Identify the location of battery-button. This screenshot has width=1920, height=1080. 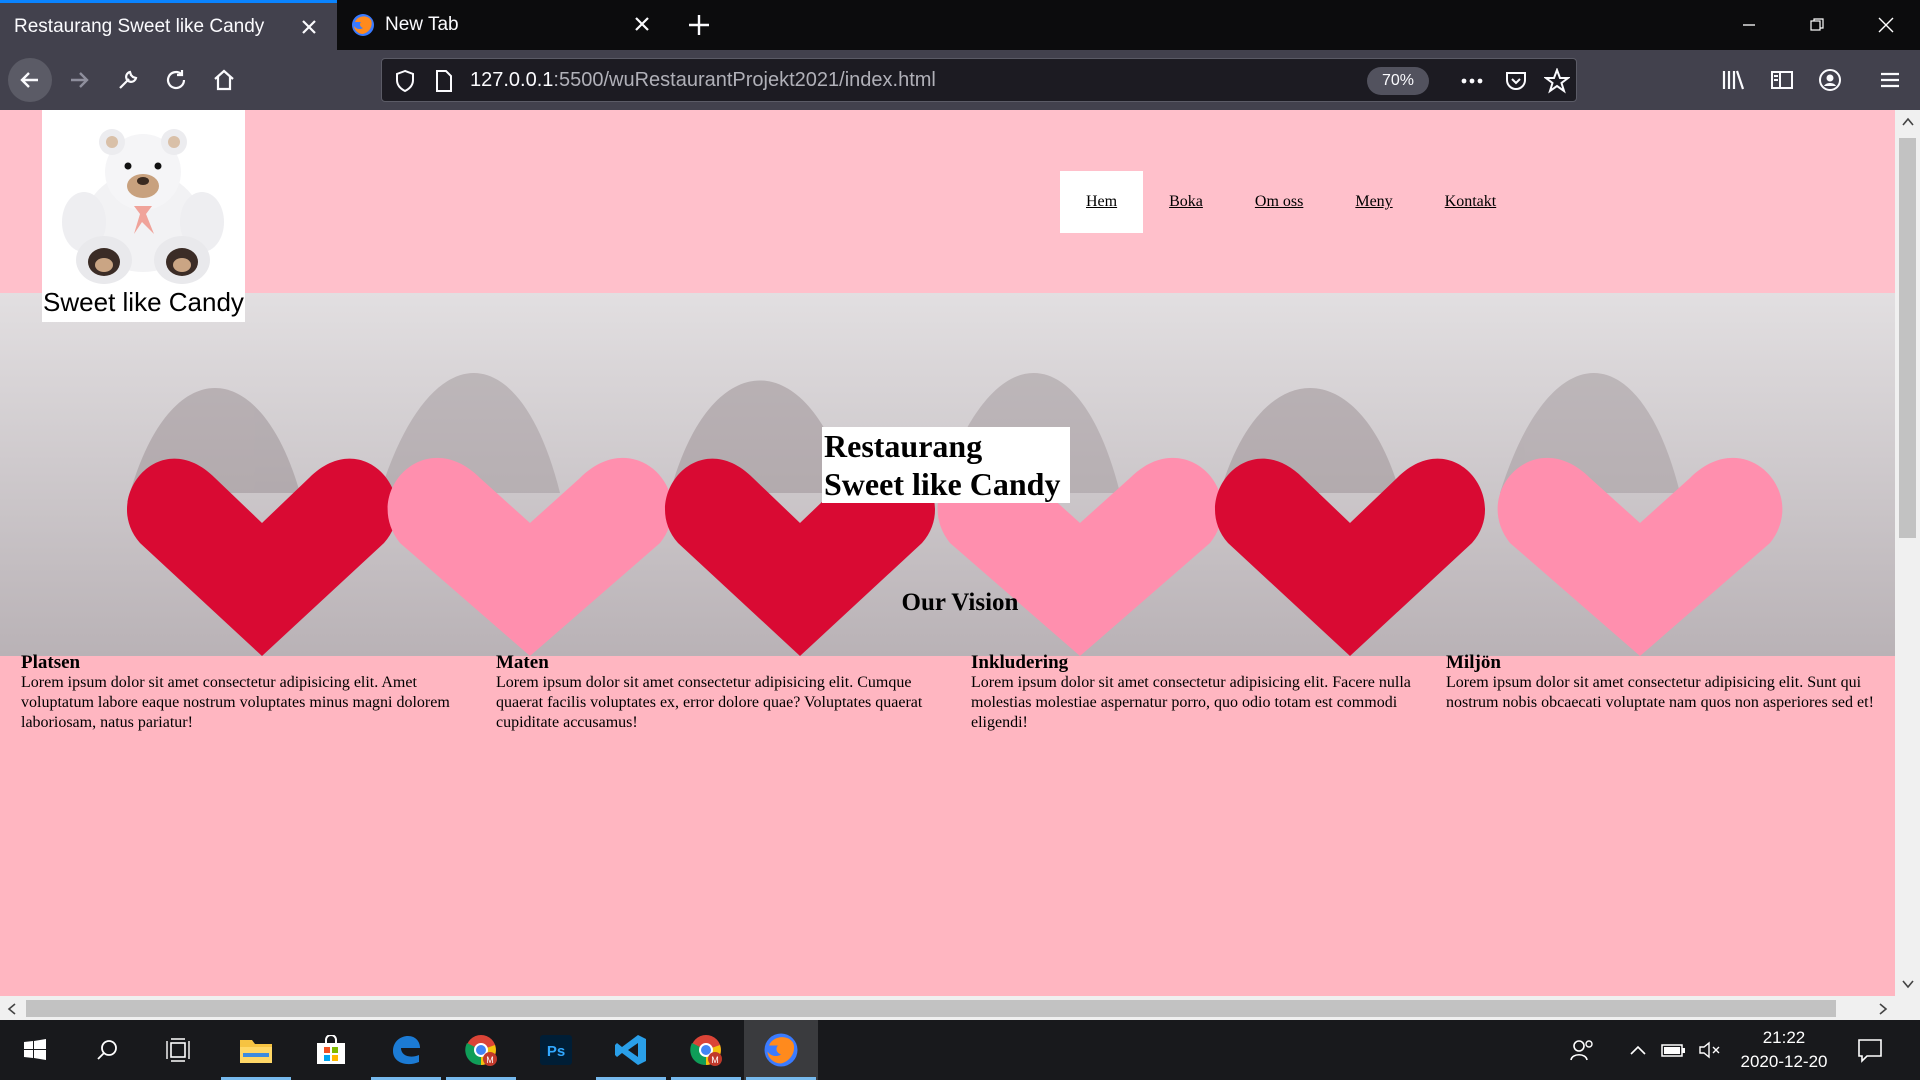
(1674, 1050).